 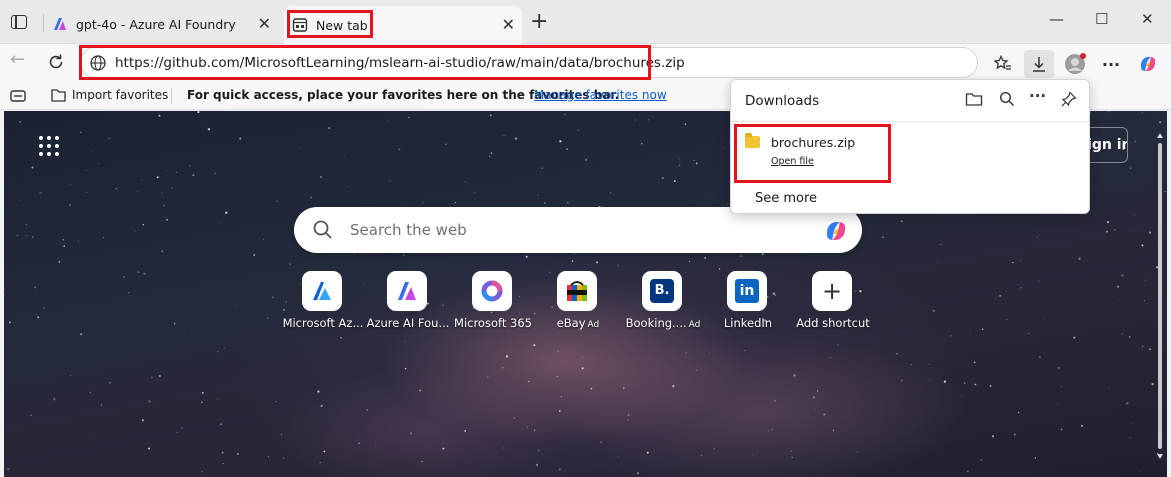 I want to click on maximize-button: ☐, so click(x=1101, y=19).